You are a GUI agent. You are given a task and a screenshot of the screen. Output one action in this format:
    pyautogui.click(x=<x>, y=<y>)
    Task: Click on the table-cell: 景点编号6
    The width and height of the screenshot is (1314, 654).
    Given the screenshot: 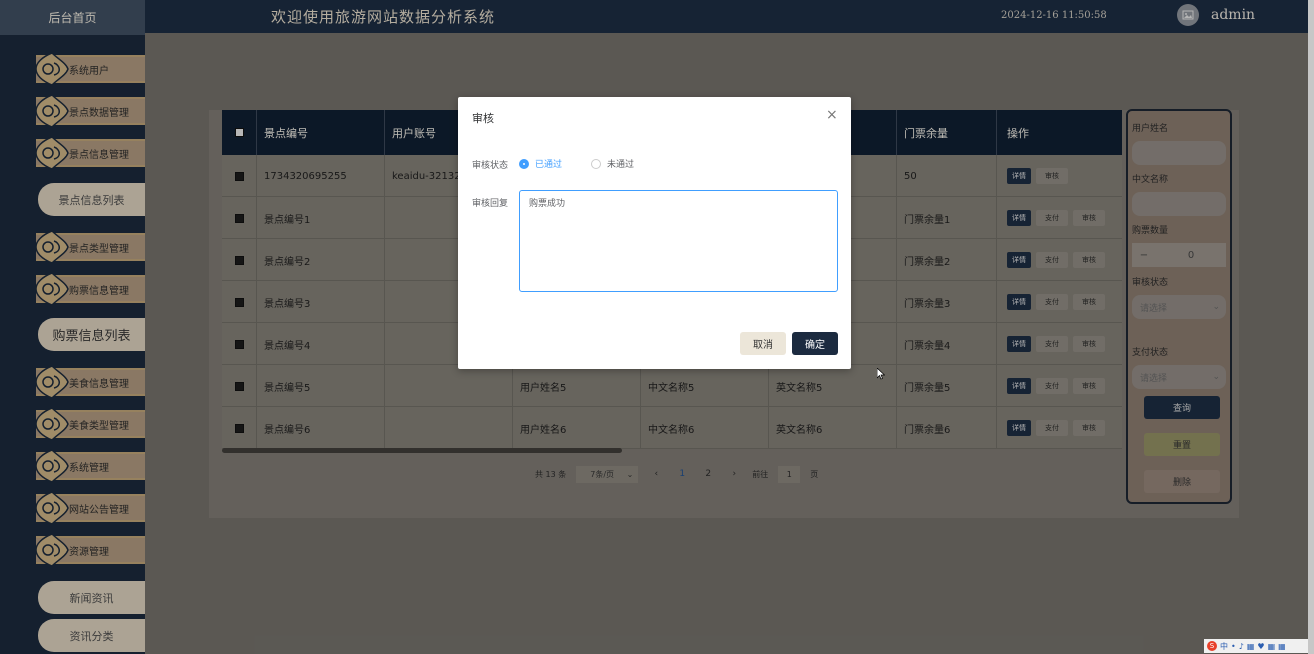 What is the action you would take?
    pyautogui.click(x=321, y=428)
    